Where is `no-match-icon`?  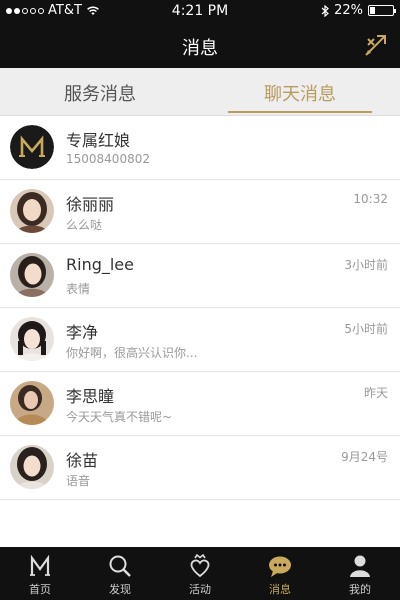
no-match-icon is located at coordinates (376, 45).